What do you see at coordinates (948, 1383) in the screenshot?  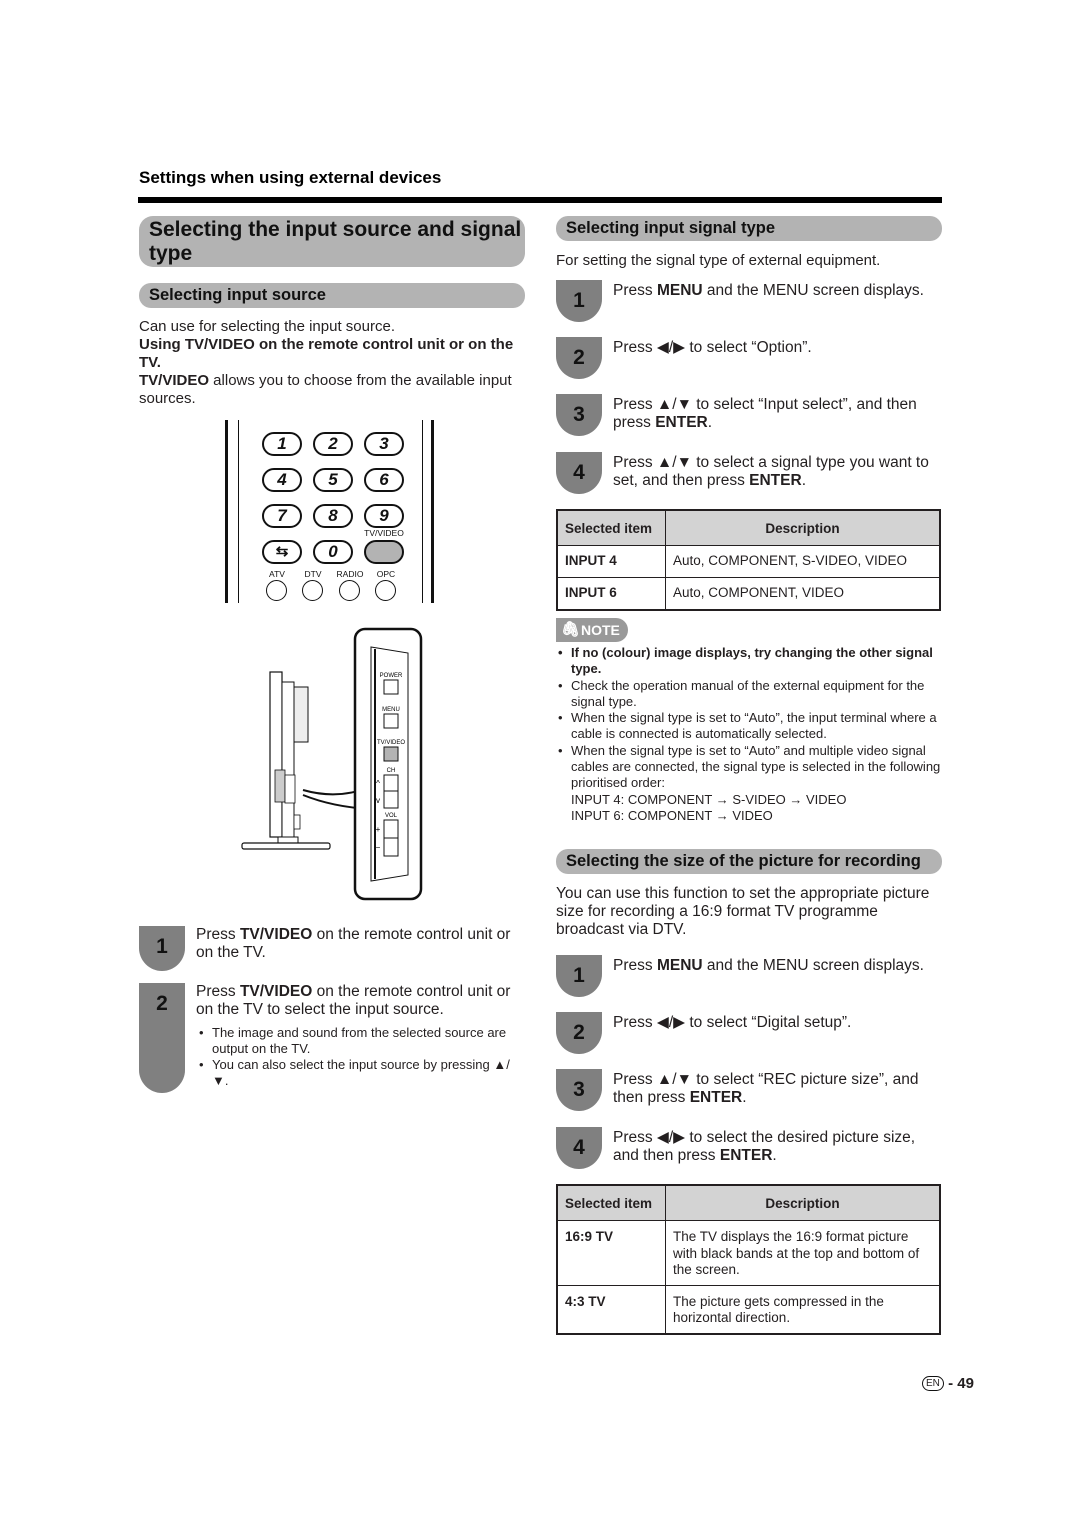 I see `page-number: EN - 49` at bounding box center [948, 1383].